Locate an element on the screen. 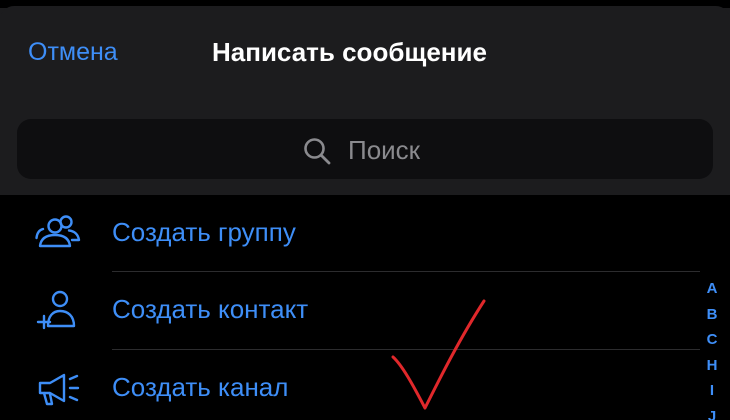  create-group-label: Создать группу is located at coordinates (204, 232).